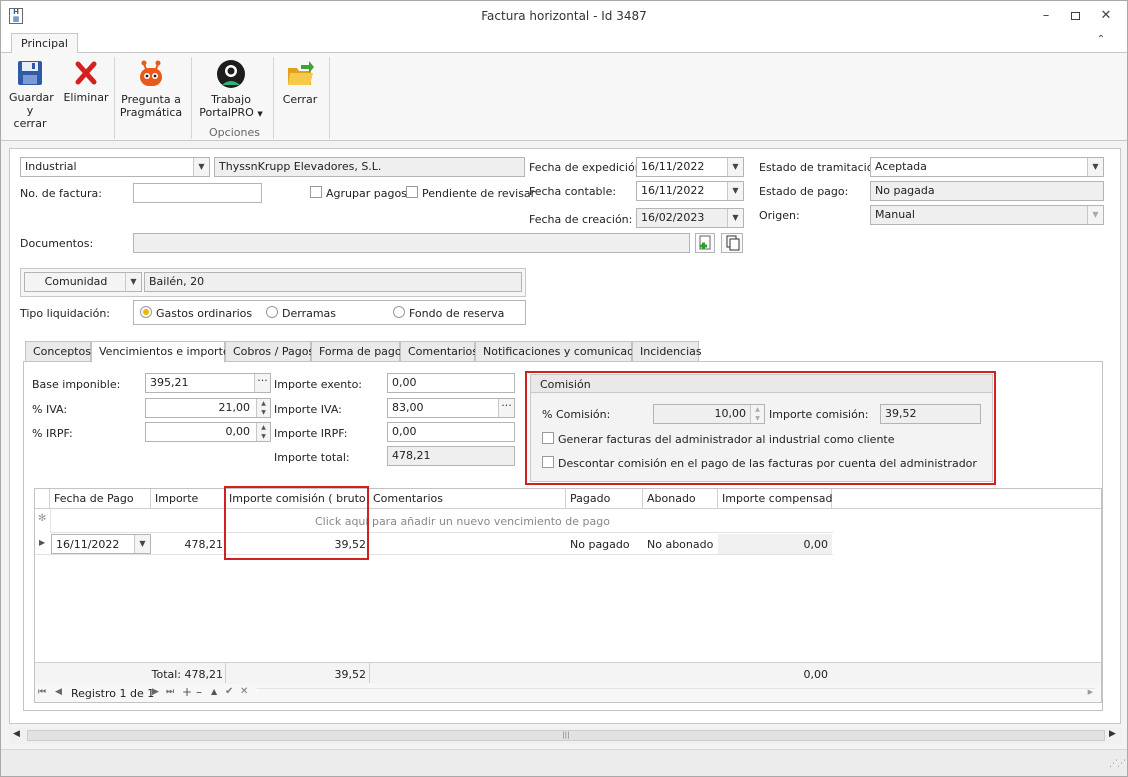 This screenshot has height=777, width=1128. Describe the element at coordinates (260, 114) in the screenshot. I see `dropdown-arrow-icon: ▼` at that location.